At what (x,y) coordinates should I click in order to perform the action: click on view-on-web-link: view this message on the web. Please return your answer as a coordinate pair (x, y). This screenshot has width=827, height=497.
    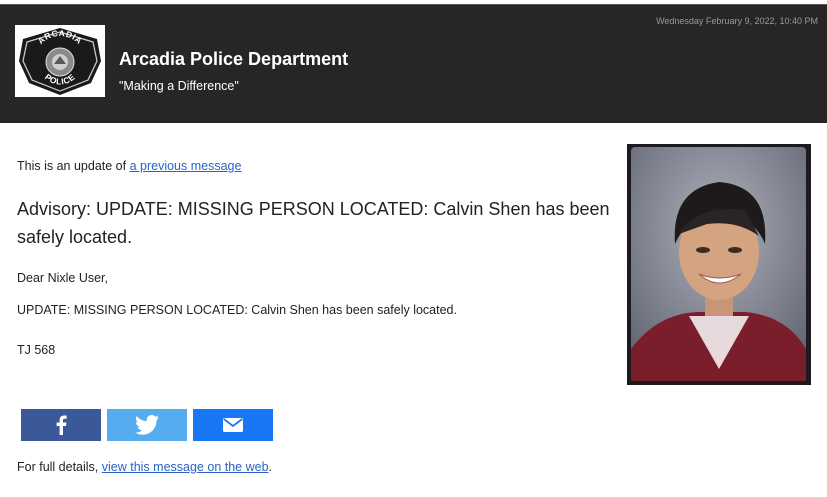
    Looking at the image, I should click on (185, 467).